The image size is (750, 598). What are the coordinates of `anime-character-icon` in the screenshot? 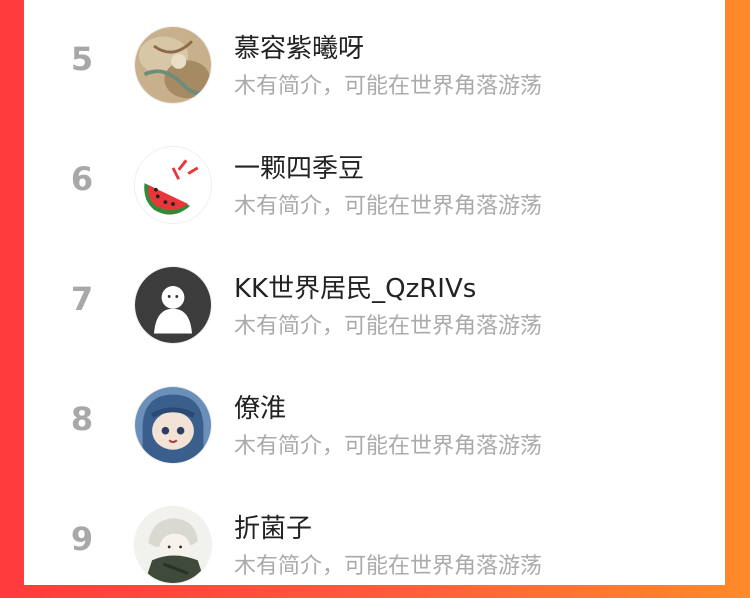 It's located at (173, 425).